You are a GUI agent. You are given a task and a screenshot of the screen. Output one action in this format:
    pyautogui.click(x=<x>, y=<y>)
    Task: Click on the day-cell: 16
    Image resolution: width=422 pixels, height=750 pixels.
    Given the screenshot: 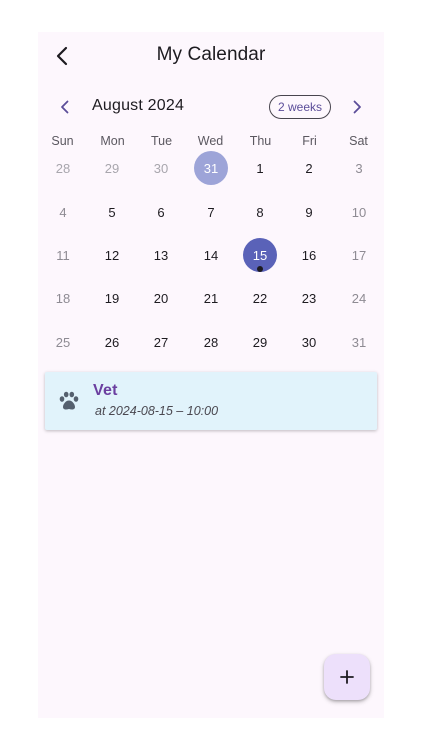 What is the action you would take?
    pyautogui.click(x=309, y=255)
    